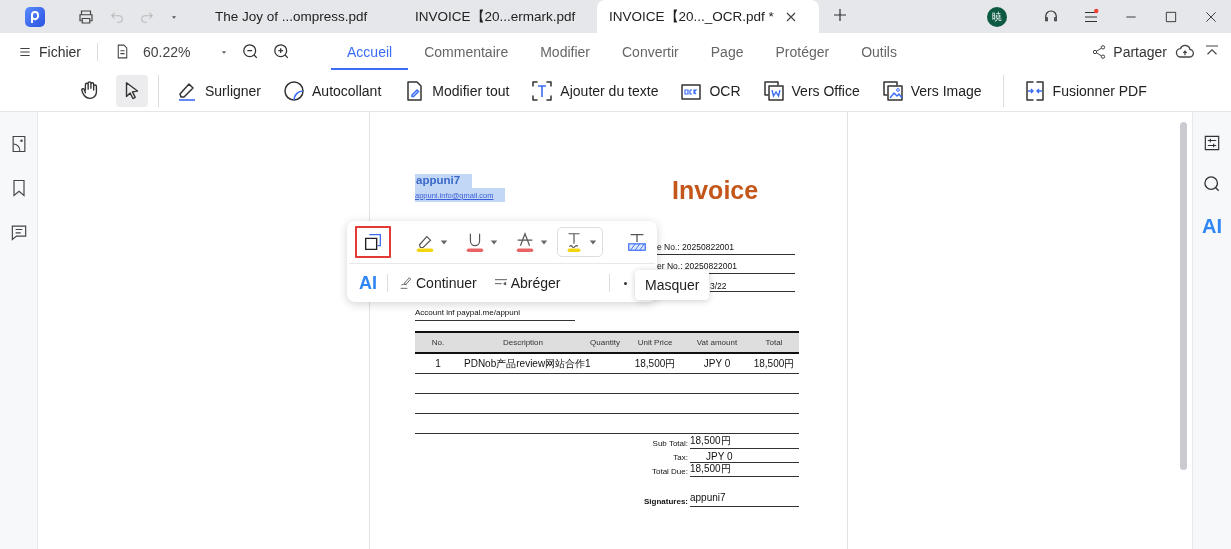  Describe the element at coordinates (523, 342) in the screenshot. I see `column-header: Description` at that location.